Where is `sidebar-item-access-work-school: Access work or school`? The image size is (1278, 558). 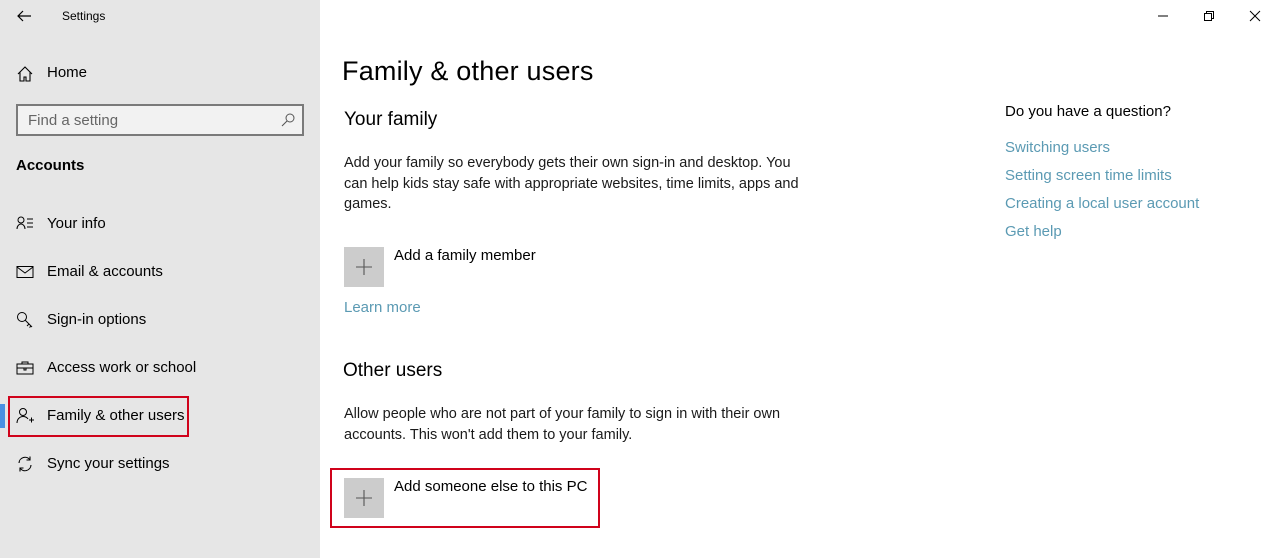
sidebar-item-access-work-school: Access work or school is located at coordinates (160, 368).